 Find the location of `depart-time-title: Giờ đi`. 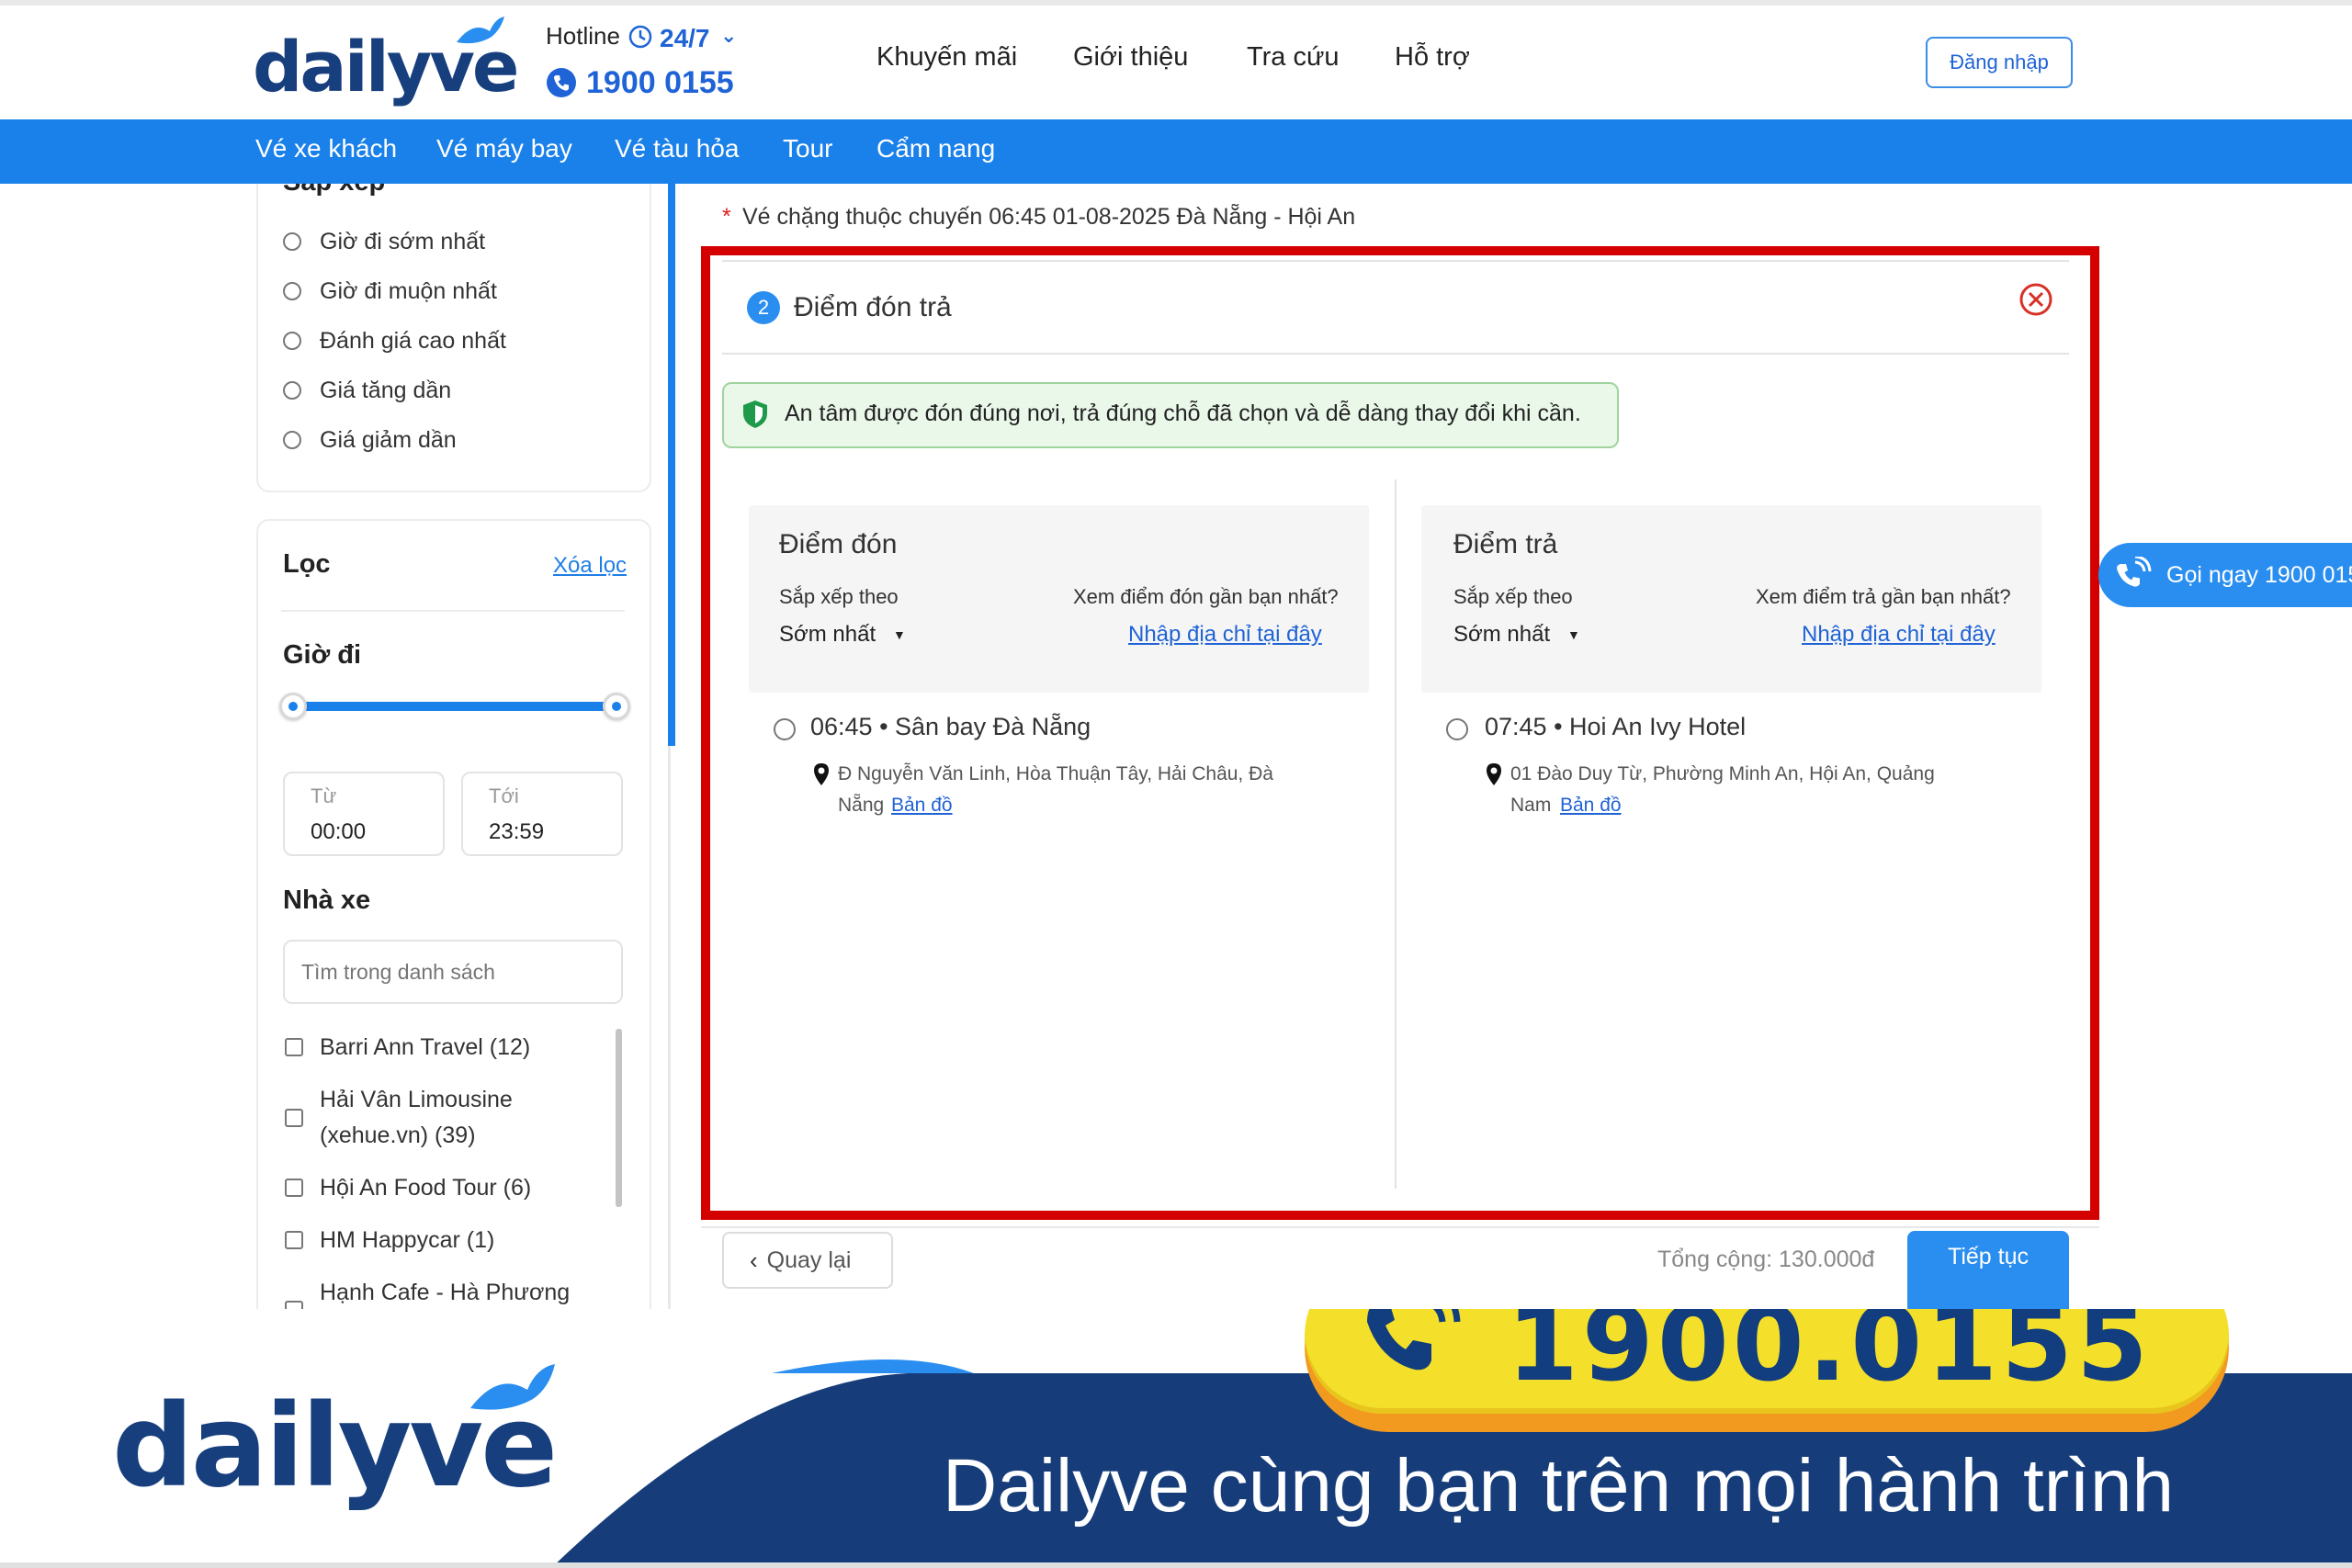

depart-time-title: Giờ đi is located at coordinates (323, 655).